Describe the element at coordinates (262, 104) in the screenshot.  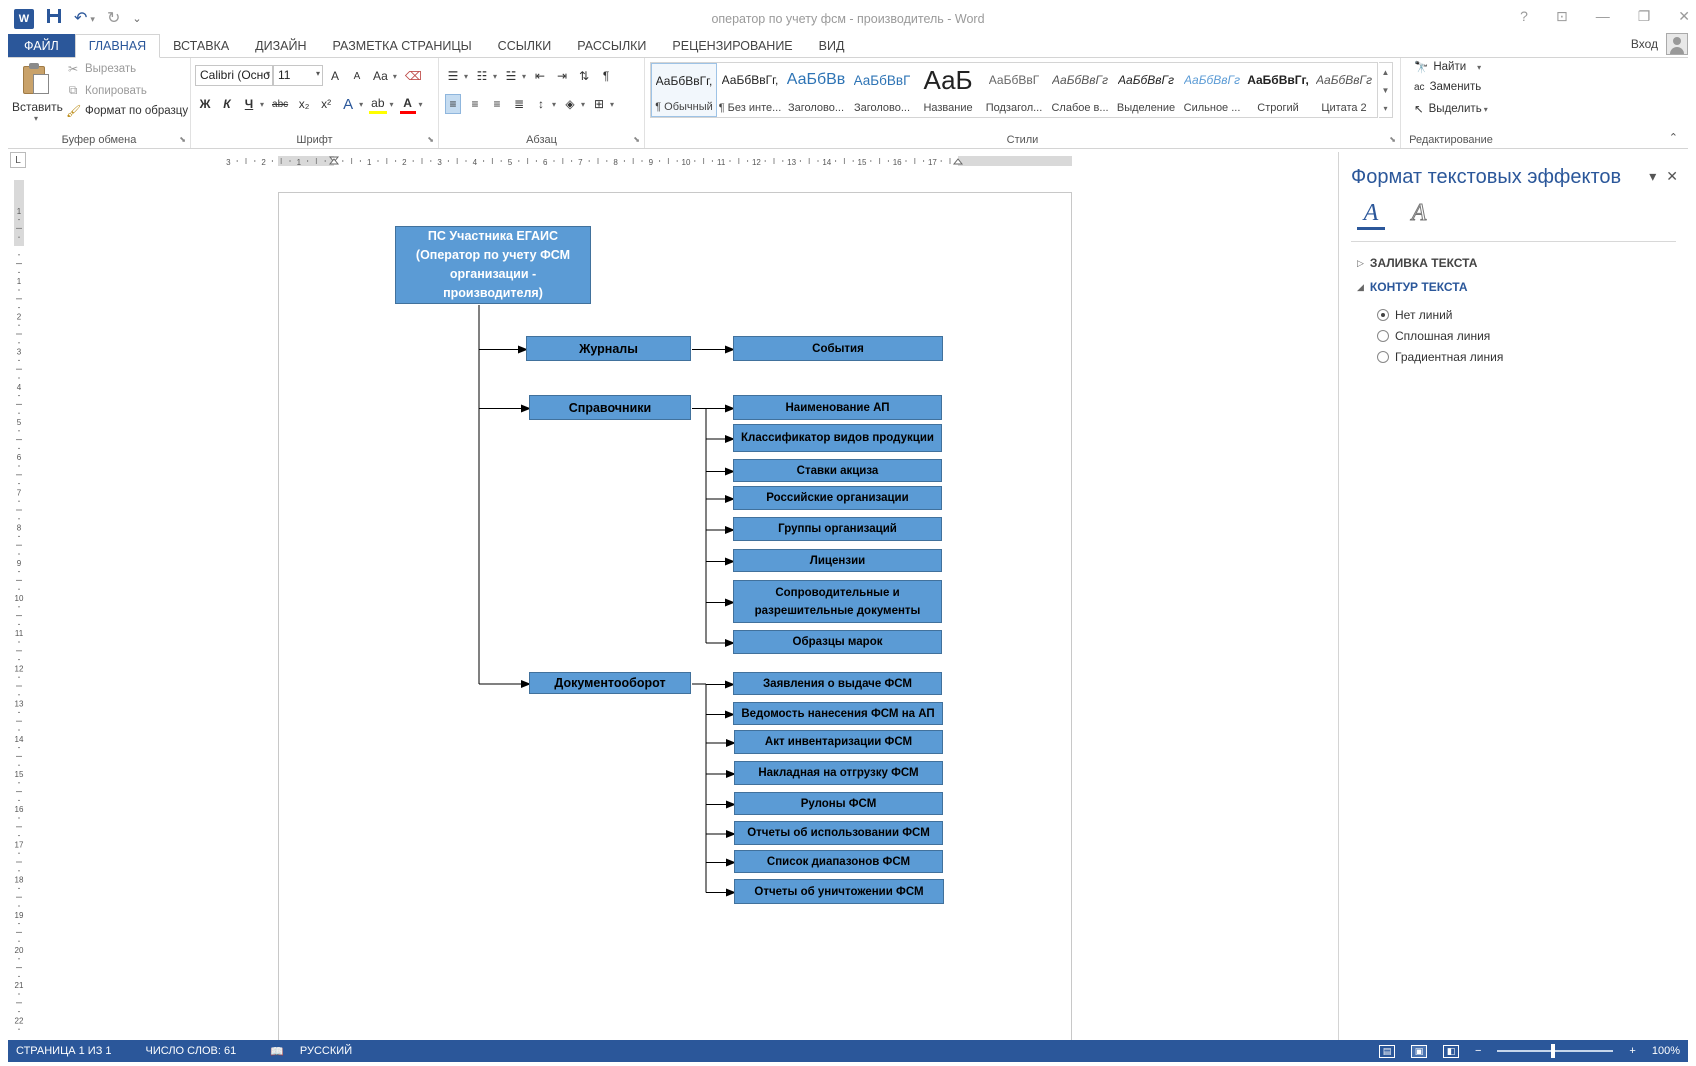
I see `underline-dropdown-icon: ▾` at that location.